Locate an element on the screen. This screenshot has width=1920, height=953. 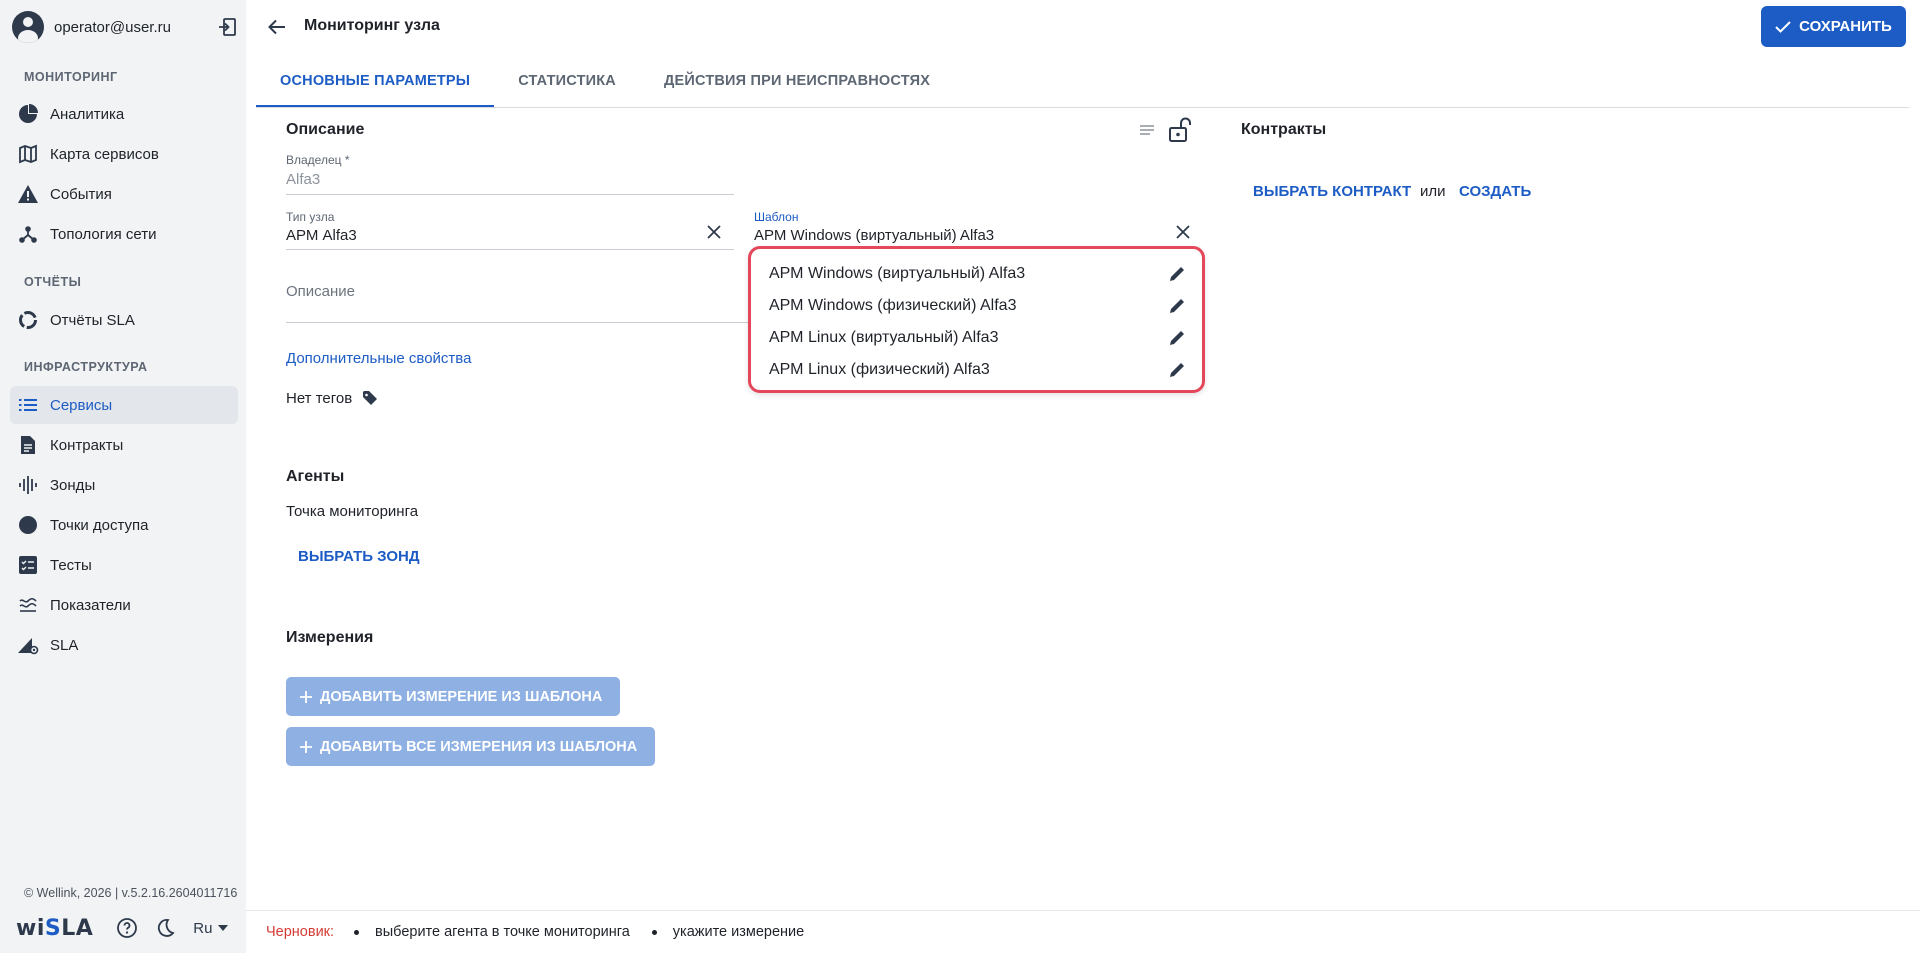
draft-hint: выберите агента в точке мониторинга is located at coordinates (492, 932).